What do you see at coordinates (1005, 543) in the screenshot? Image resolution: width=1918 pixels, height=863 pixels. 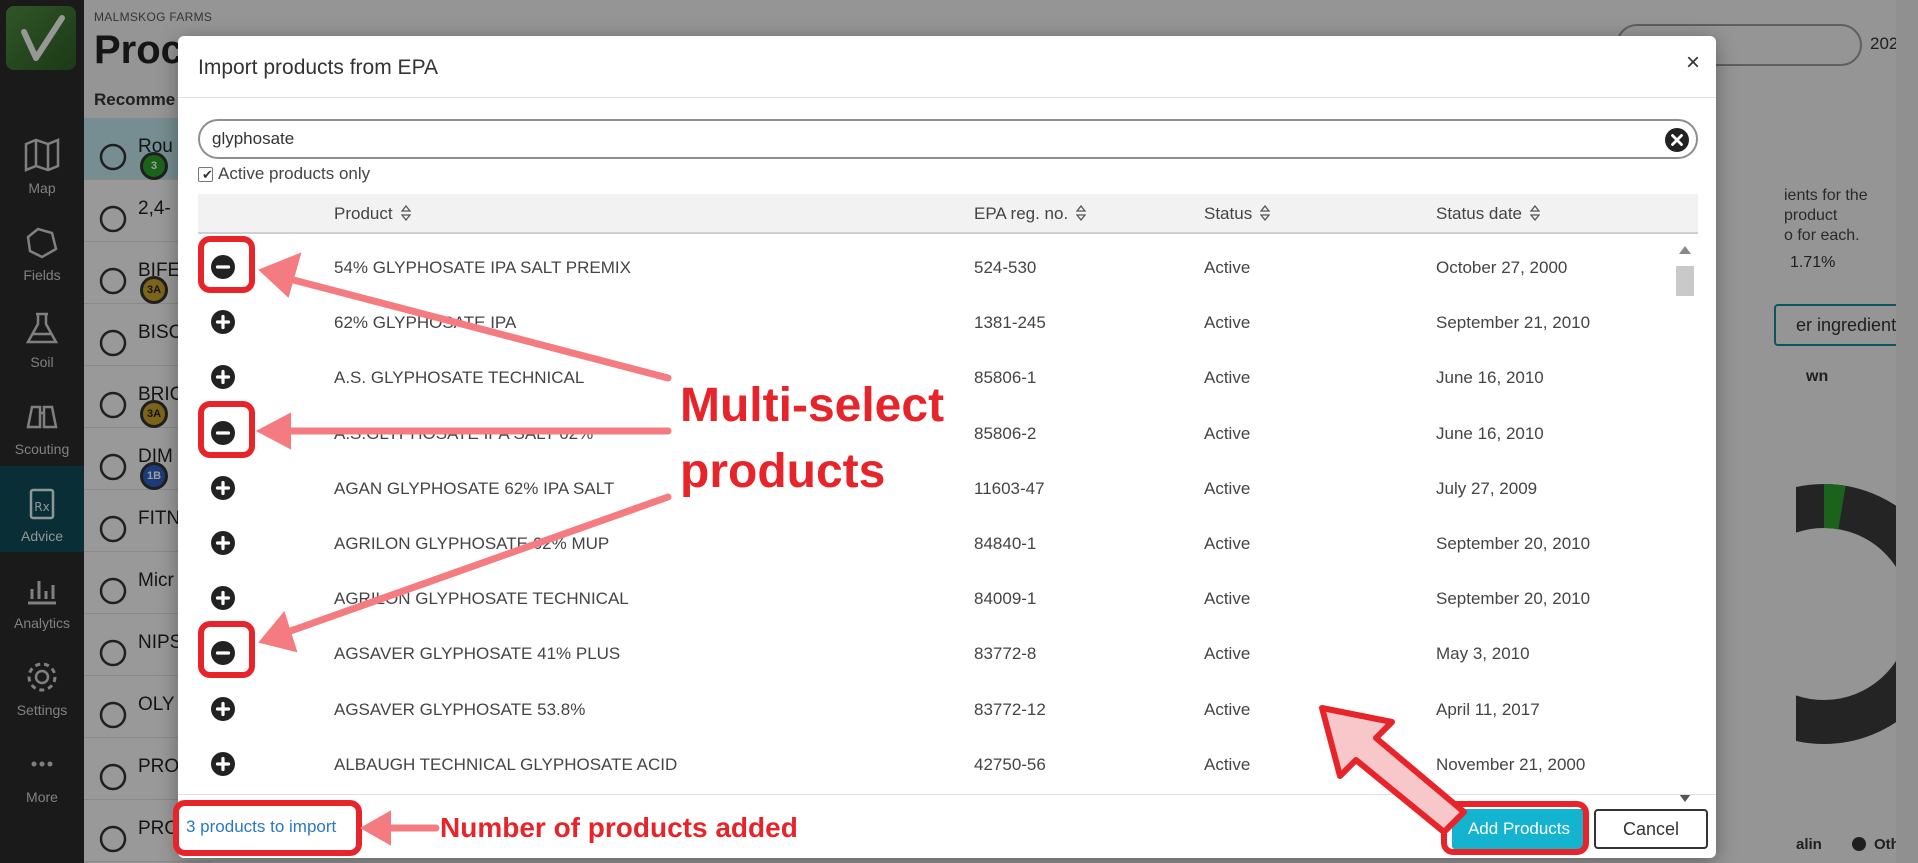 I see `cell-epa-reg-no: 84840-1` at bounding box center [1005, 543].